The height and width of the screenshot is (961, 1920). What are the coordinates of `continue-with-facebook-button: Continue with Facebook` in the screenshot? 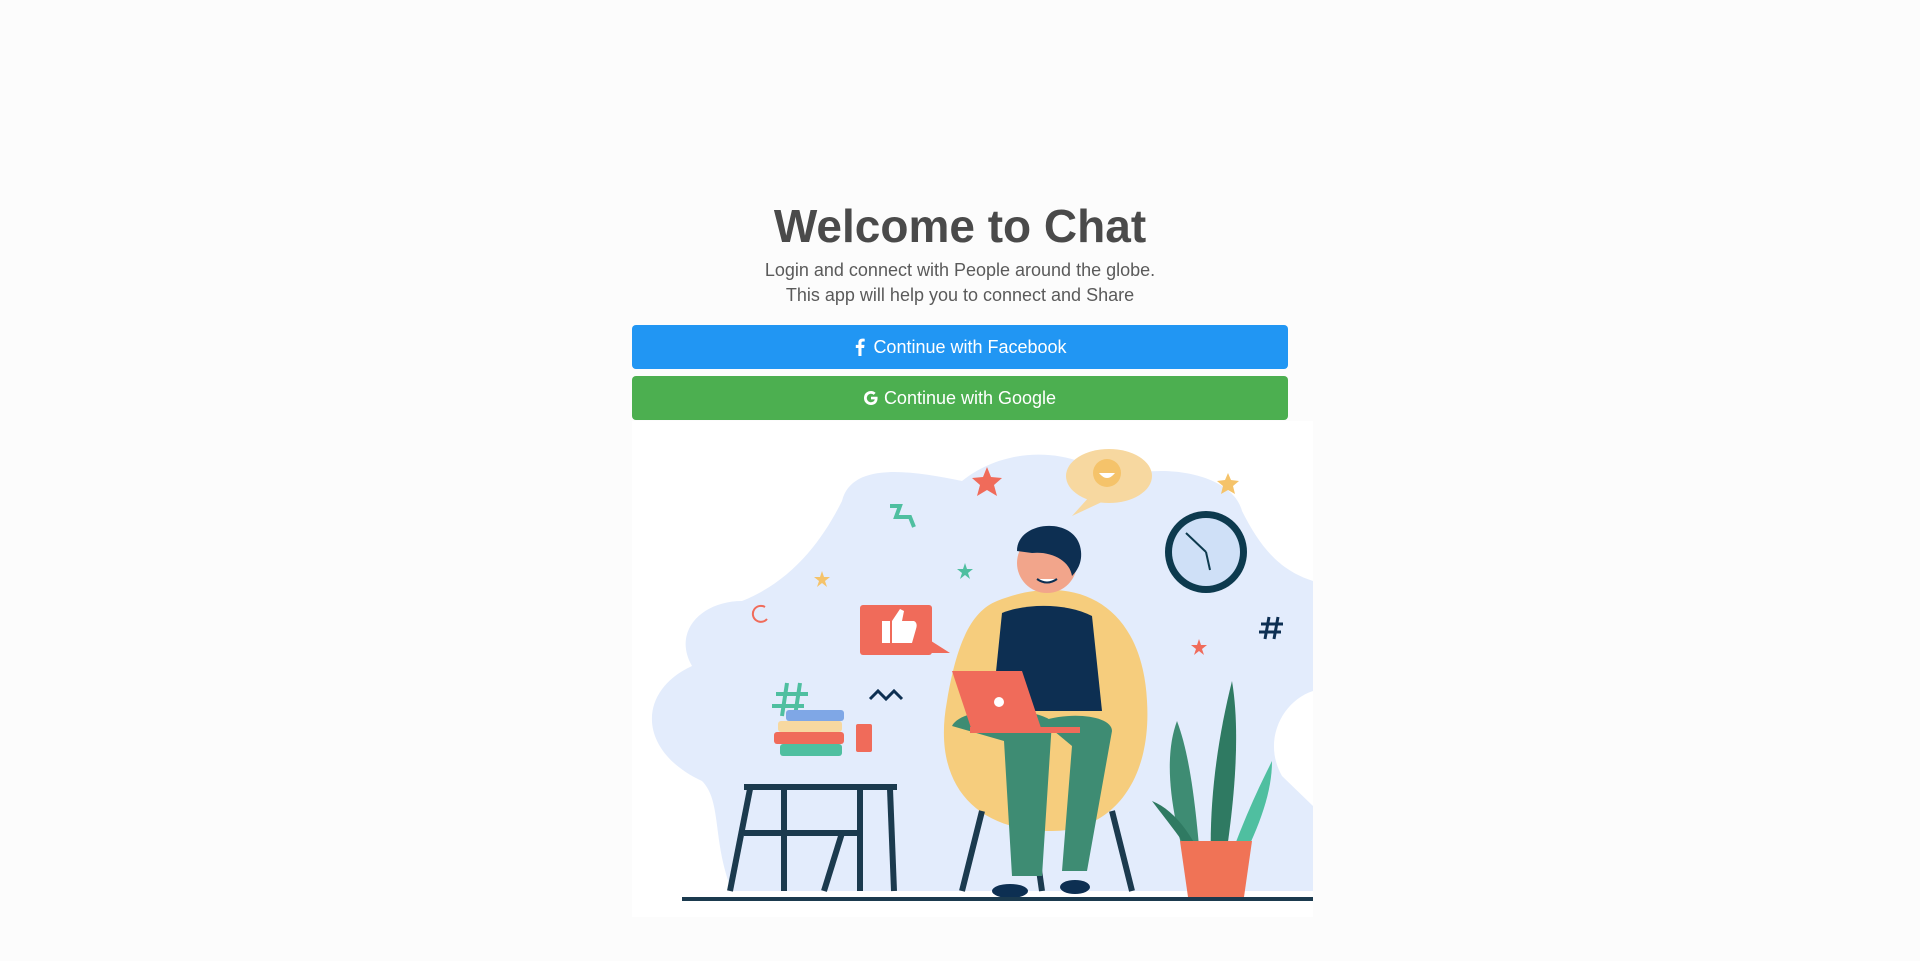 It's located at (960, 347).